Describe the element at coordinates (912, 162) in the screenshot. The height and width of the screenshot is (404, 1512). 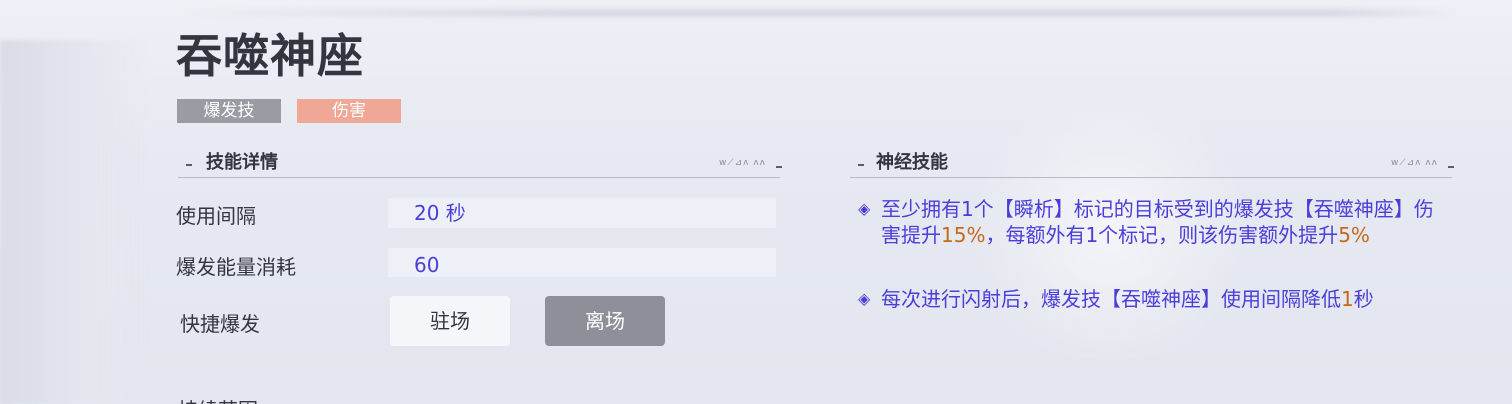
I see `section-title: 神经技能` at that location.